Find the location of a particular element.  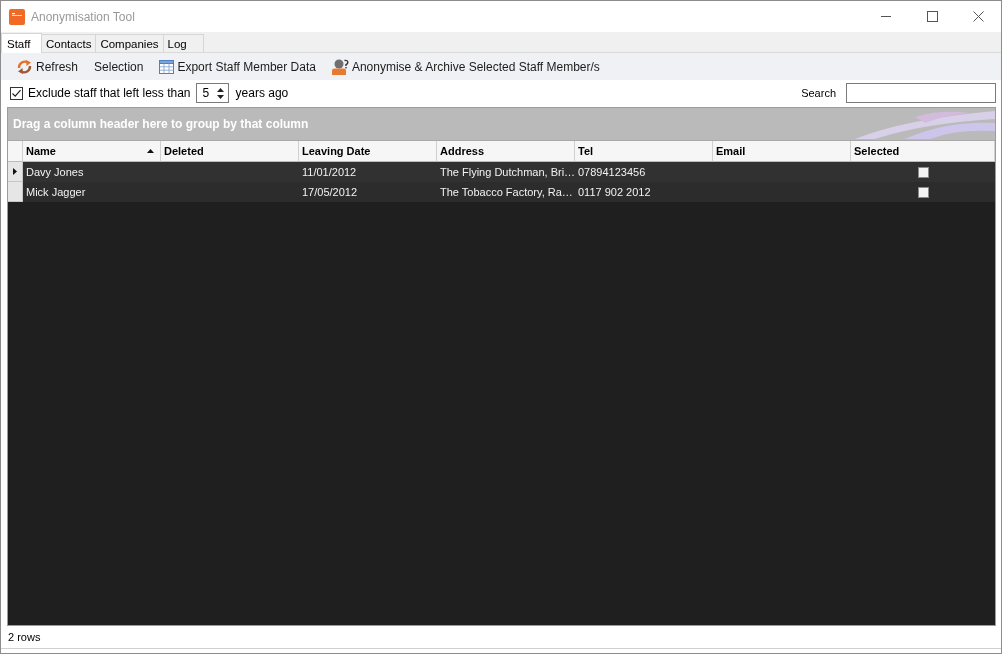

app-logo-icon is located at coordinates (17, 16).